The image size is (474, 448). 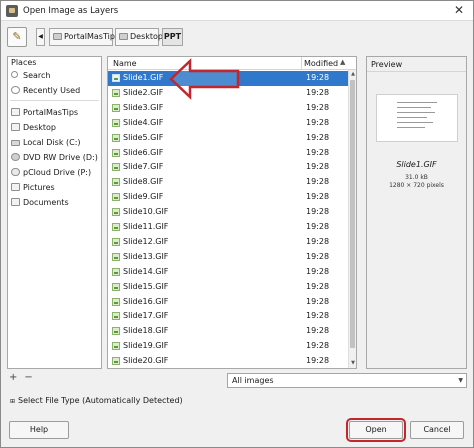 I want to click on file-name: Slide5.GIF, so click(x=143, y=137).